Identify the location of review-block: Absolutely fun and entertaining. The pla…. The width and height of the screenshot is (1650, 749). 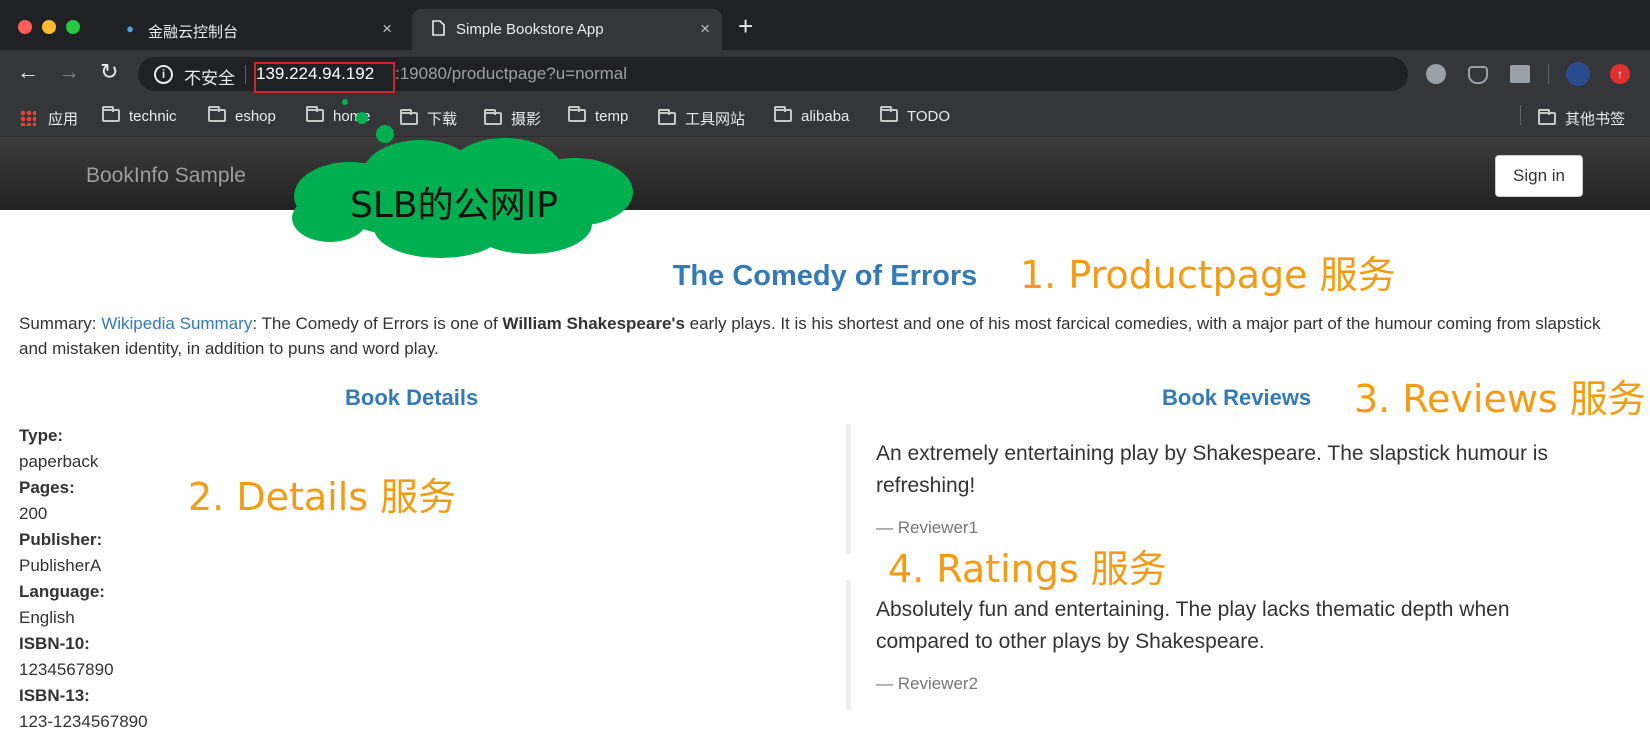
(1226, 645).